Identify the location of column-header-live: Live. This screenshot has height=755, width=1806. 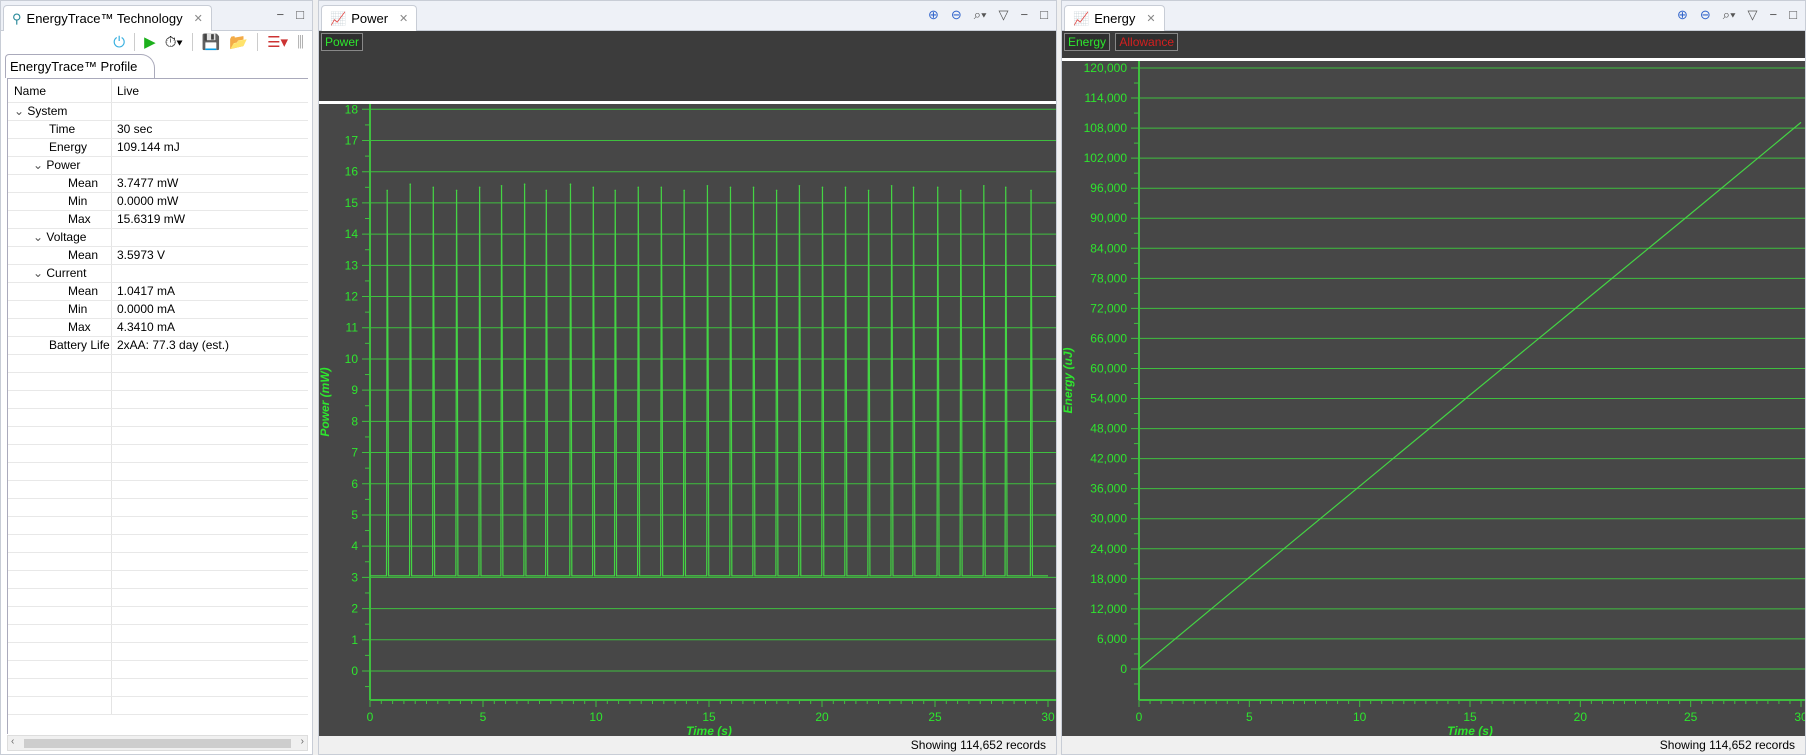
(125, 90).